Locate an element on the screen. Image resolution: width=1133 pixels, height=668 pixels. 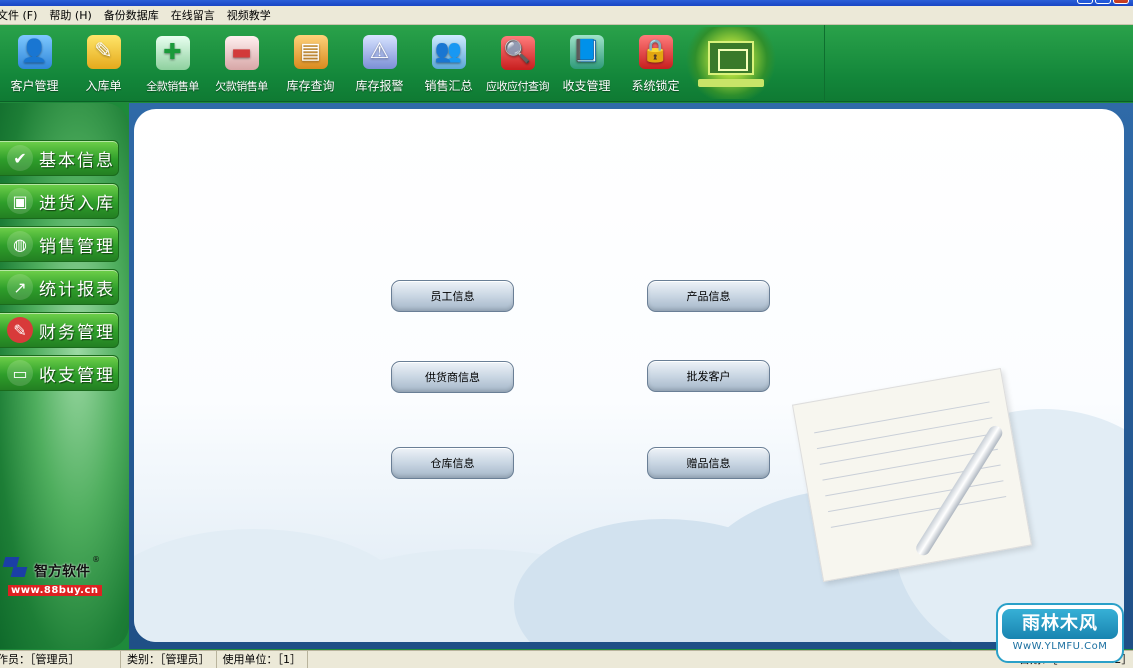
sidebar-item-income-expense: ▭ 收支管理 is located at coordinates (59, 373).